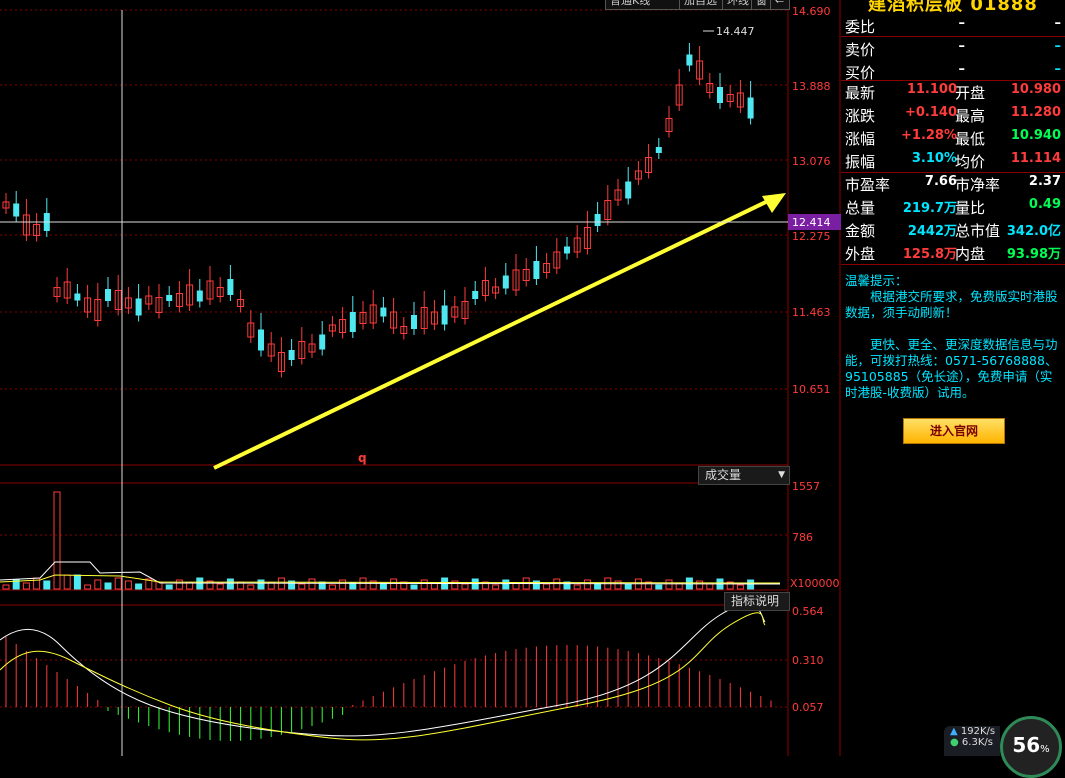 This screenshot has width=1065, height=778. Describe the element at coordinates (929, 208) in the screenshot. I see `quote-value: 219.7万` at that location.